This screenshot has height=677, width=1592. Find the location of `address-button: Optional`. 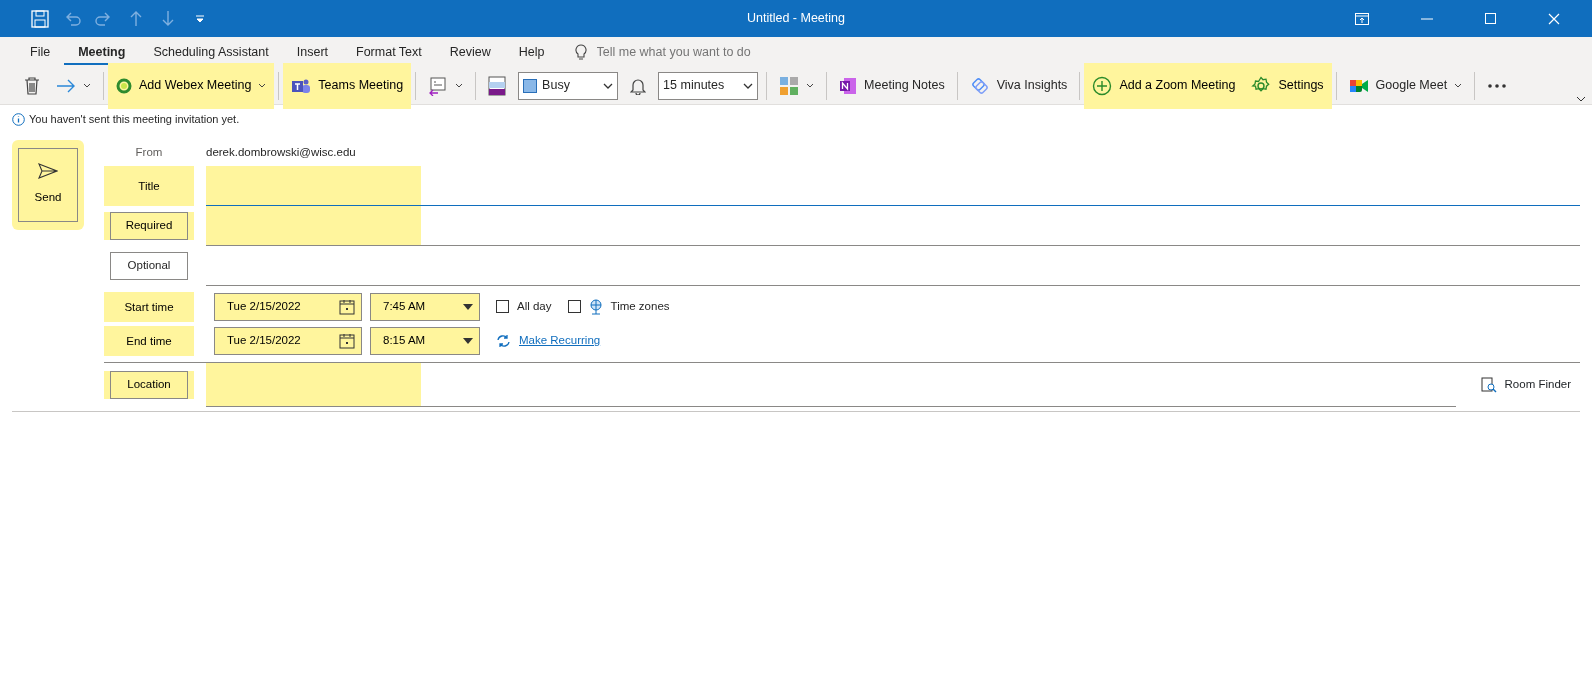

address-button: Optional is located at coordinates (149, 265).